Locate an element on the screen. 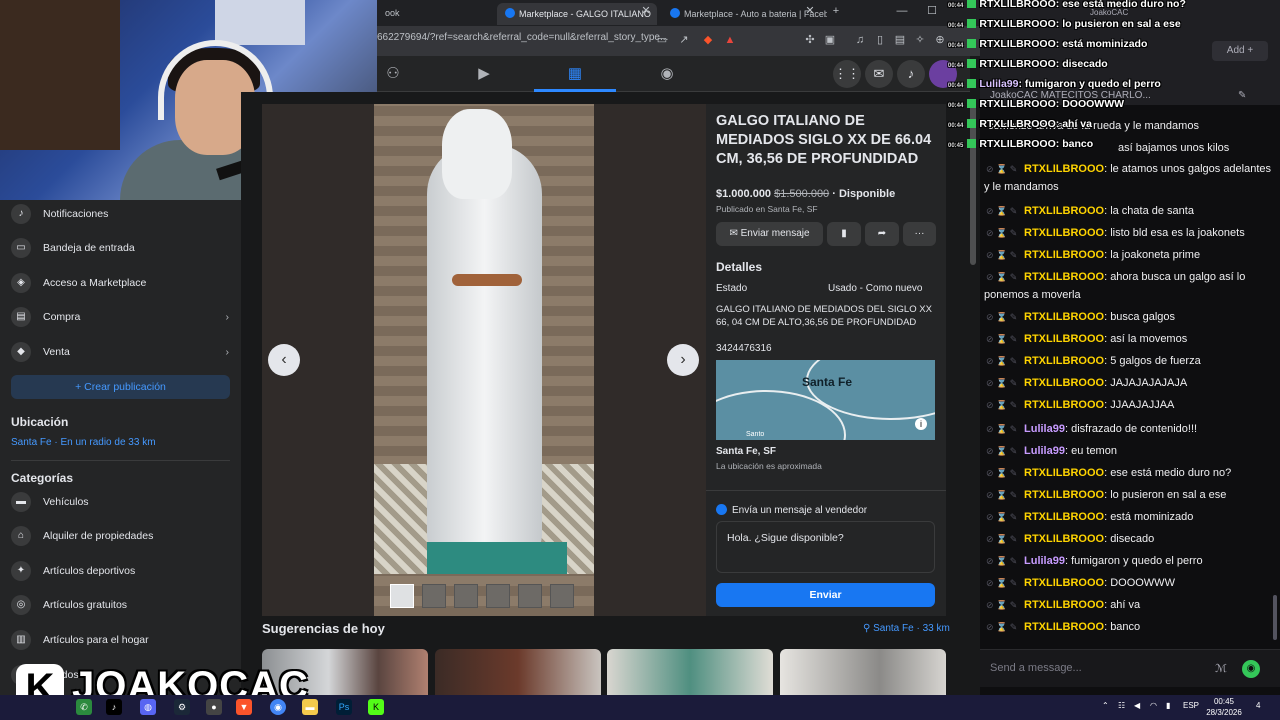  send-button: Enviar is located at coordinates (825, 595).